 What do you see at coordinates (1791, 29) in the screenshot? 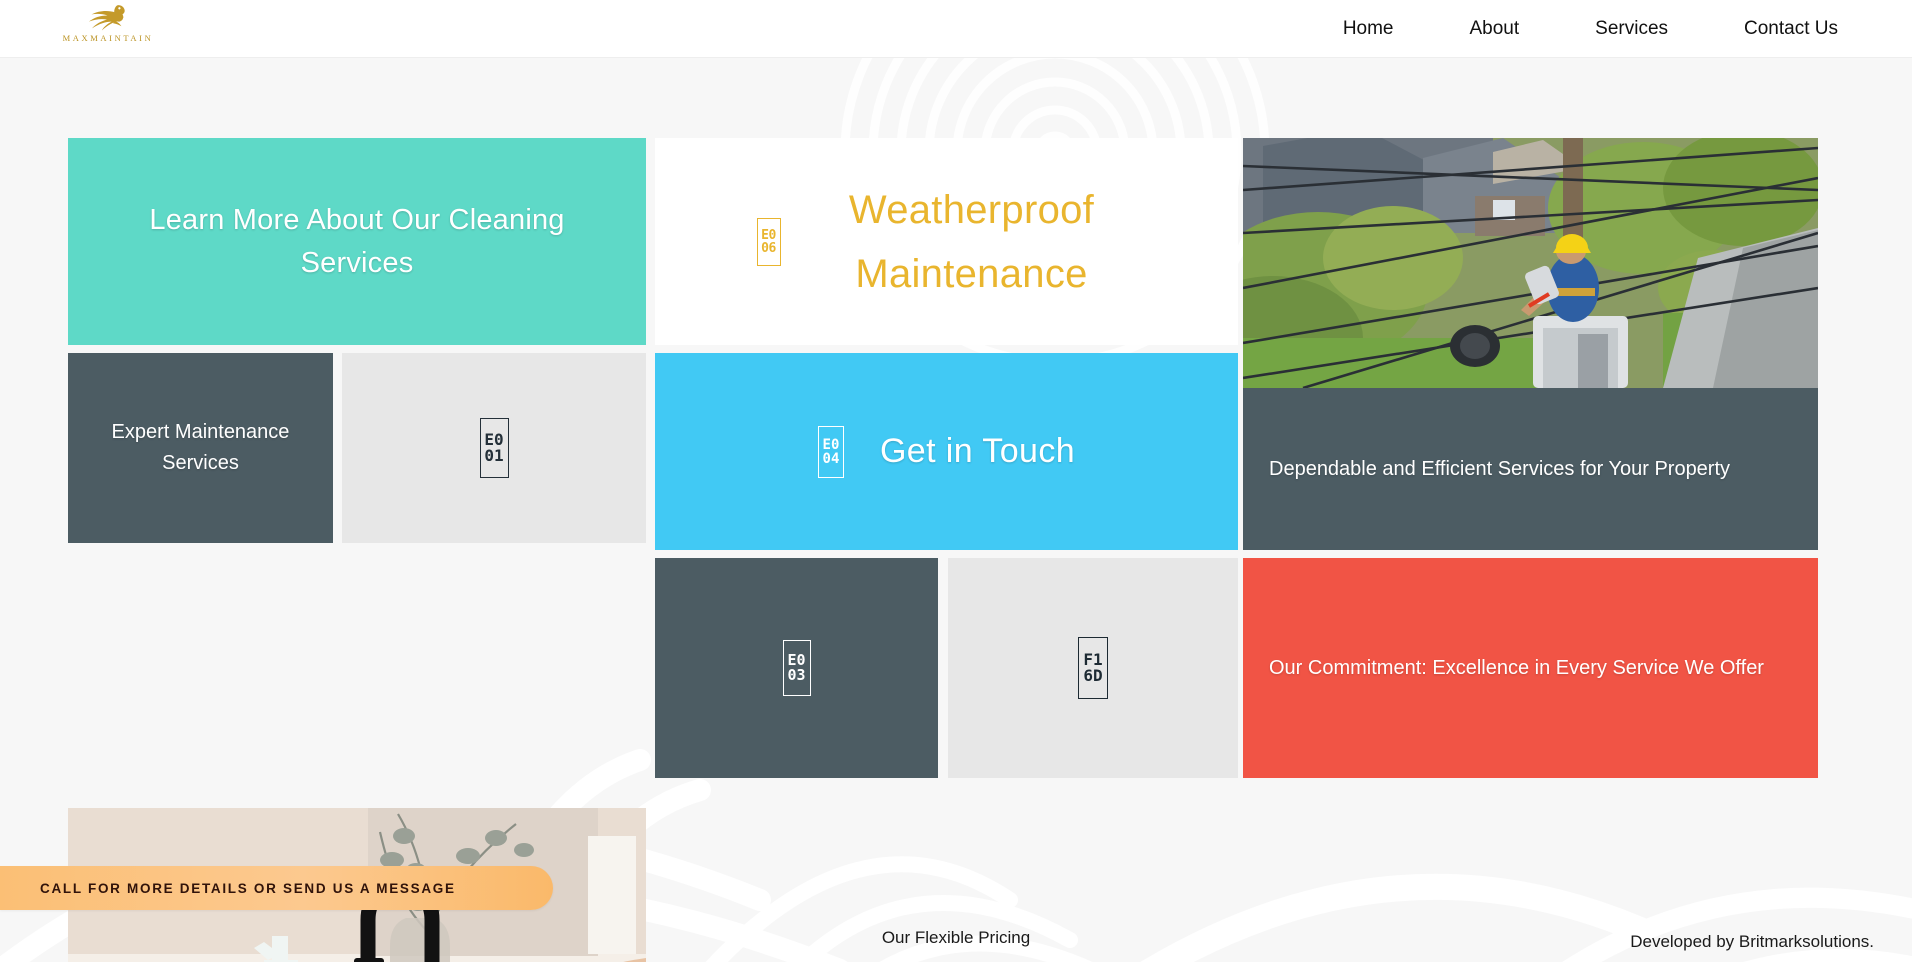
I see `nav-item-contact-us: Contact Us` at bounding box center [1791, 29].